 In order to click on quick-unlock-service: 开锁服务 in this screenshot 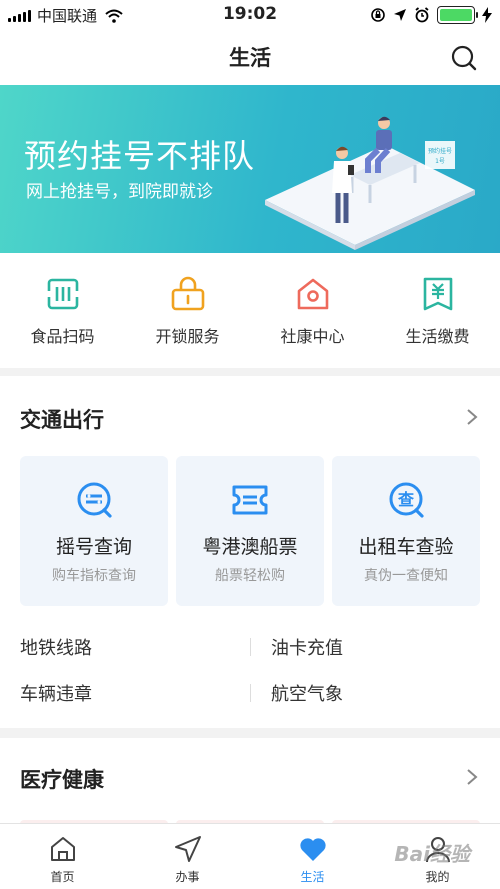, I will do `click(187, 310)`.